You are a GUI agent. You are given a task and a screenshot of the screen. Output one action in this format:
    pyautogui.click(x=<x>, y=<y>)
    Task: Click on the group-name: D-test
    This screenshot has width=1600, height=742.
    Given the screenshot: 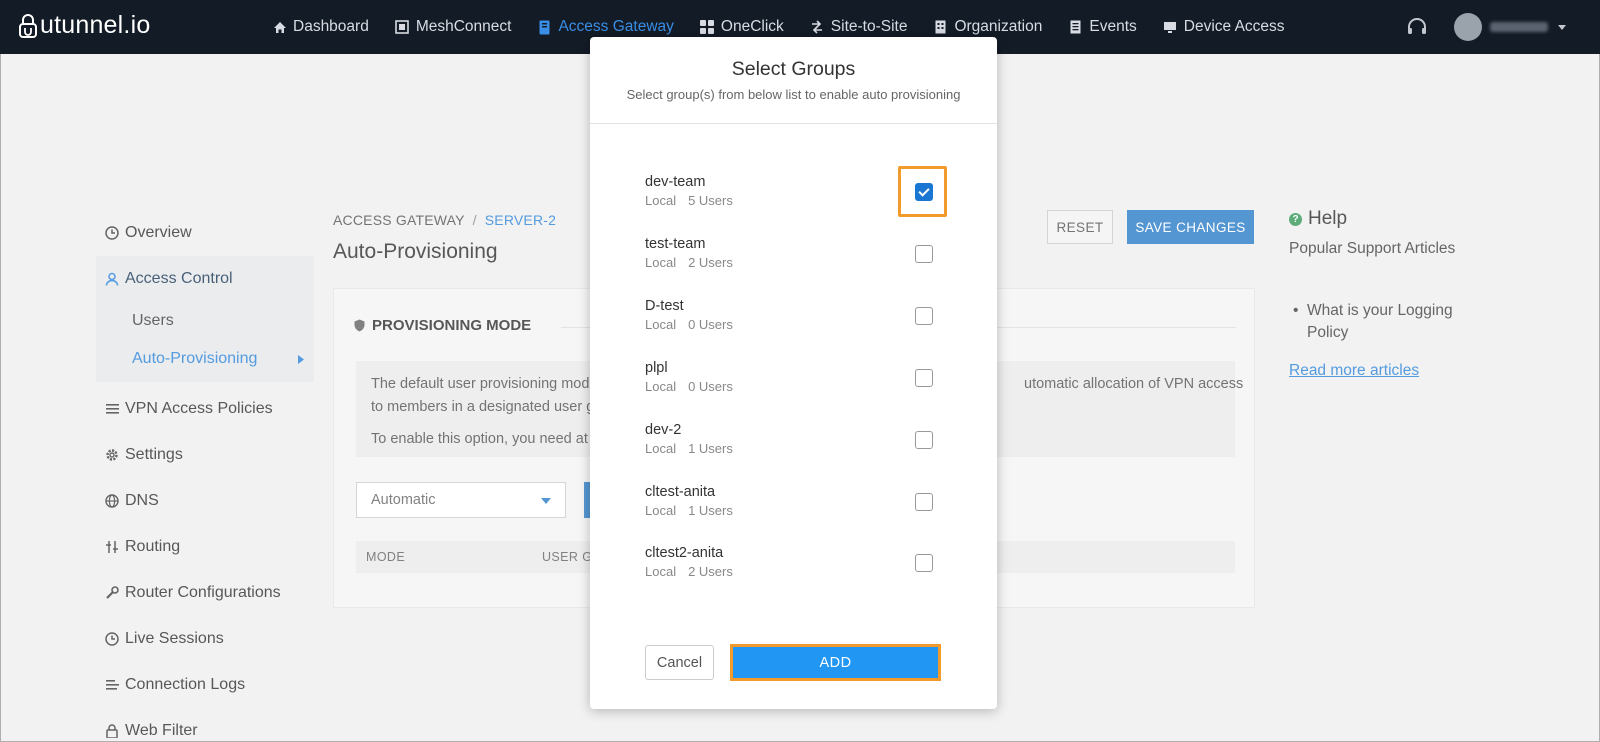 What is the action you would take?
    pyautogui.click(x=664, y=306)
    